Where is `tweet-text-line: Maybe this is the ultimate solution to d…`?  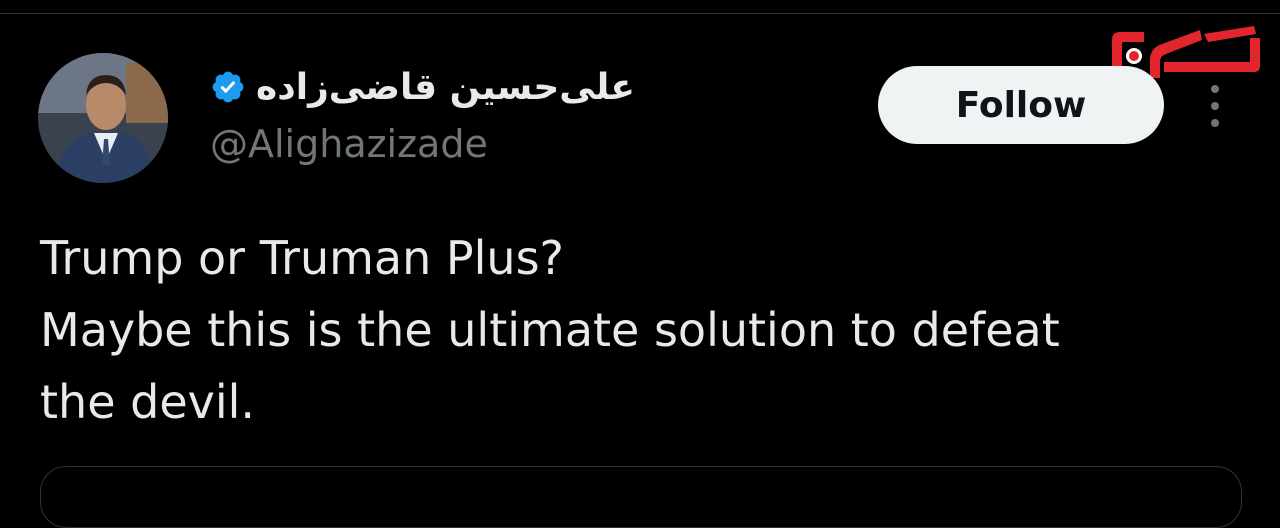 tweet-text-line: Maybe this is the ultimate solution to d… is located at coordinates (550, 330).